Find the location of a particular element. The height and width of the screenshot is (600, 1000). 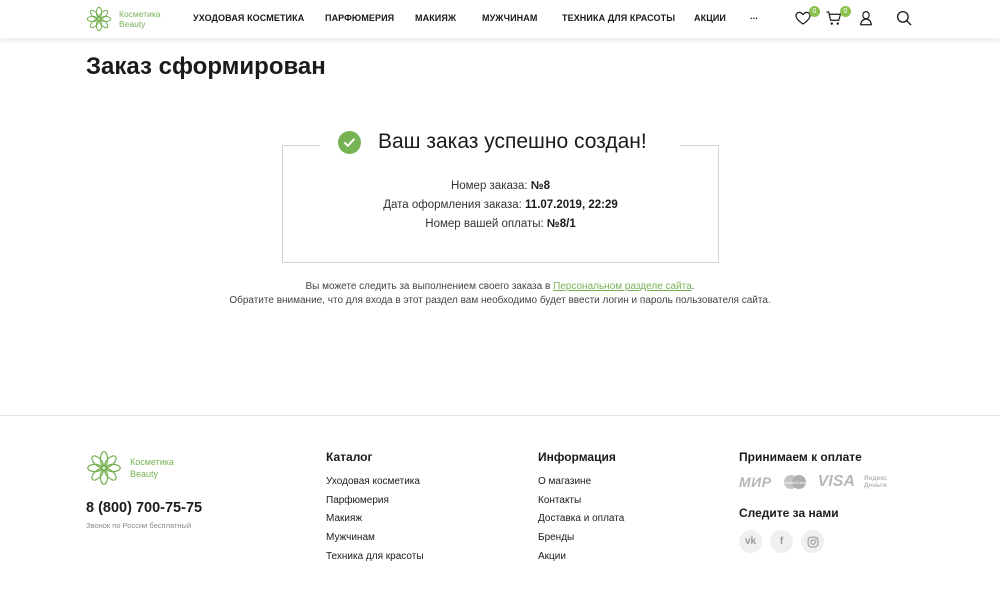

logo: Косметика Beauty is located at coordinates (123, 19).